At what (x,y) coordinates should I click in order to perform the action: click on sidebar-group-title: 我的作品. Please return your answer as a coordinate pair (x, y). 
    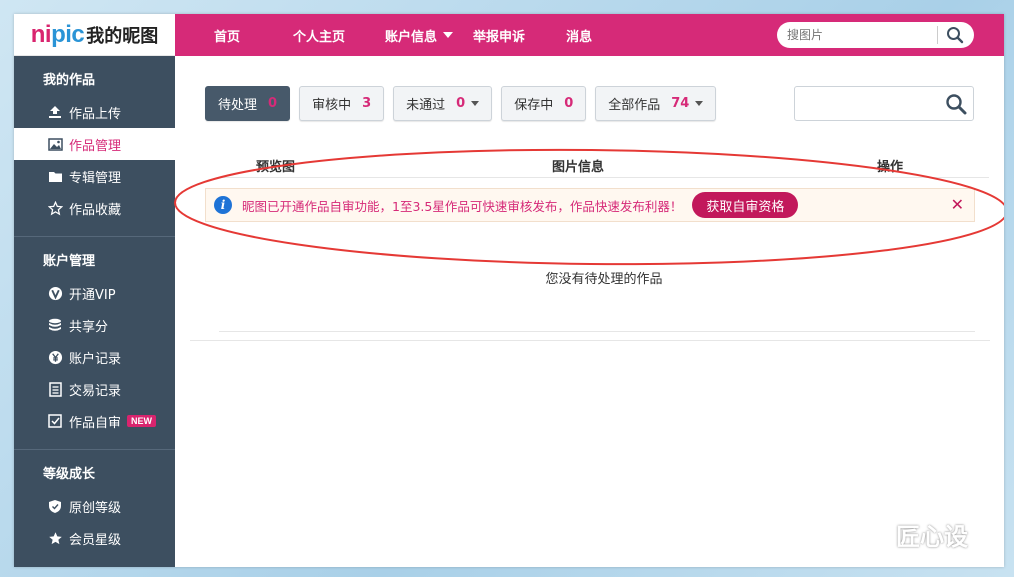
    Looking at the image, I should click on (69, 80).